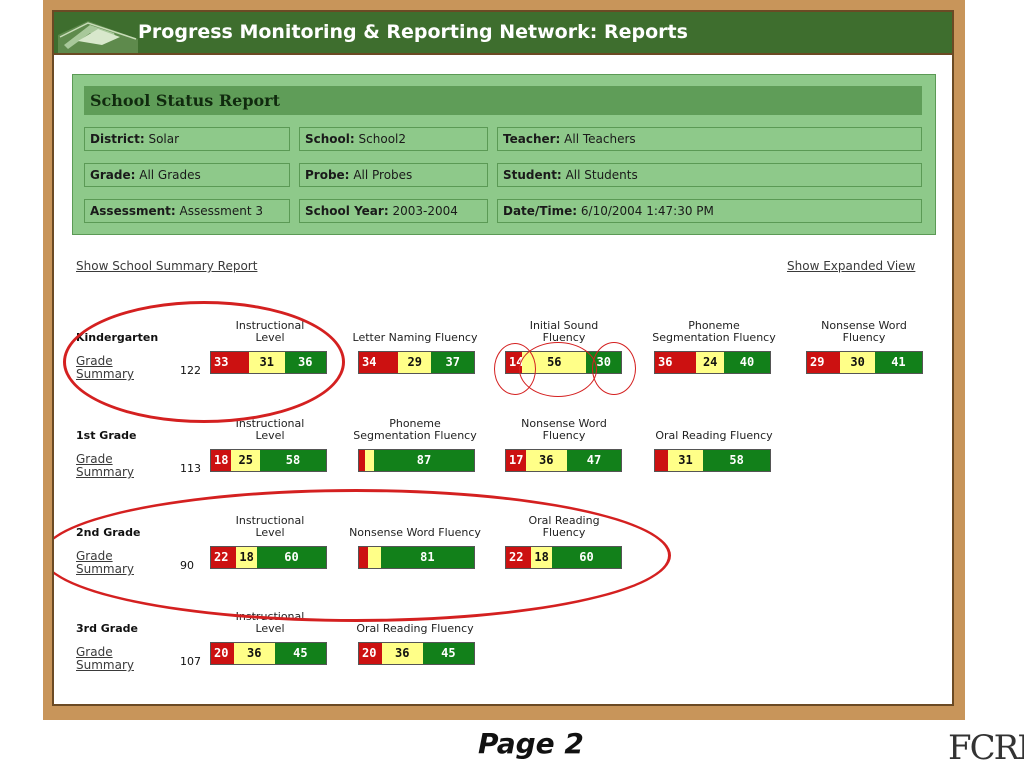 This screenshot has height=768, width=1024. What do you see at coordinates (531, 743) in the screenshot?
I see `page-label: Page 2` at bounding box center [531, 743].